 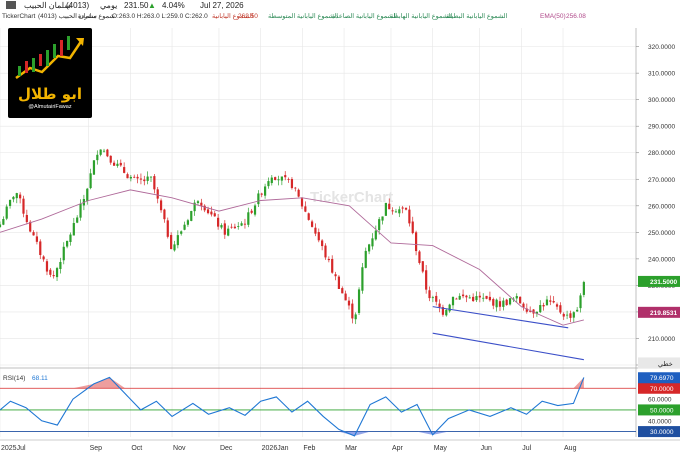 What do you see at coordinates (661, 233) in the screenshot?
I see `price-tick-label: 250.0000` at bounding box center [661, 233].